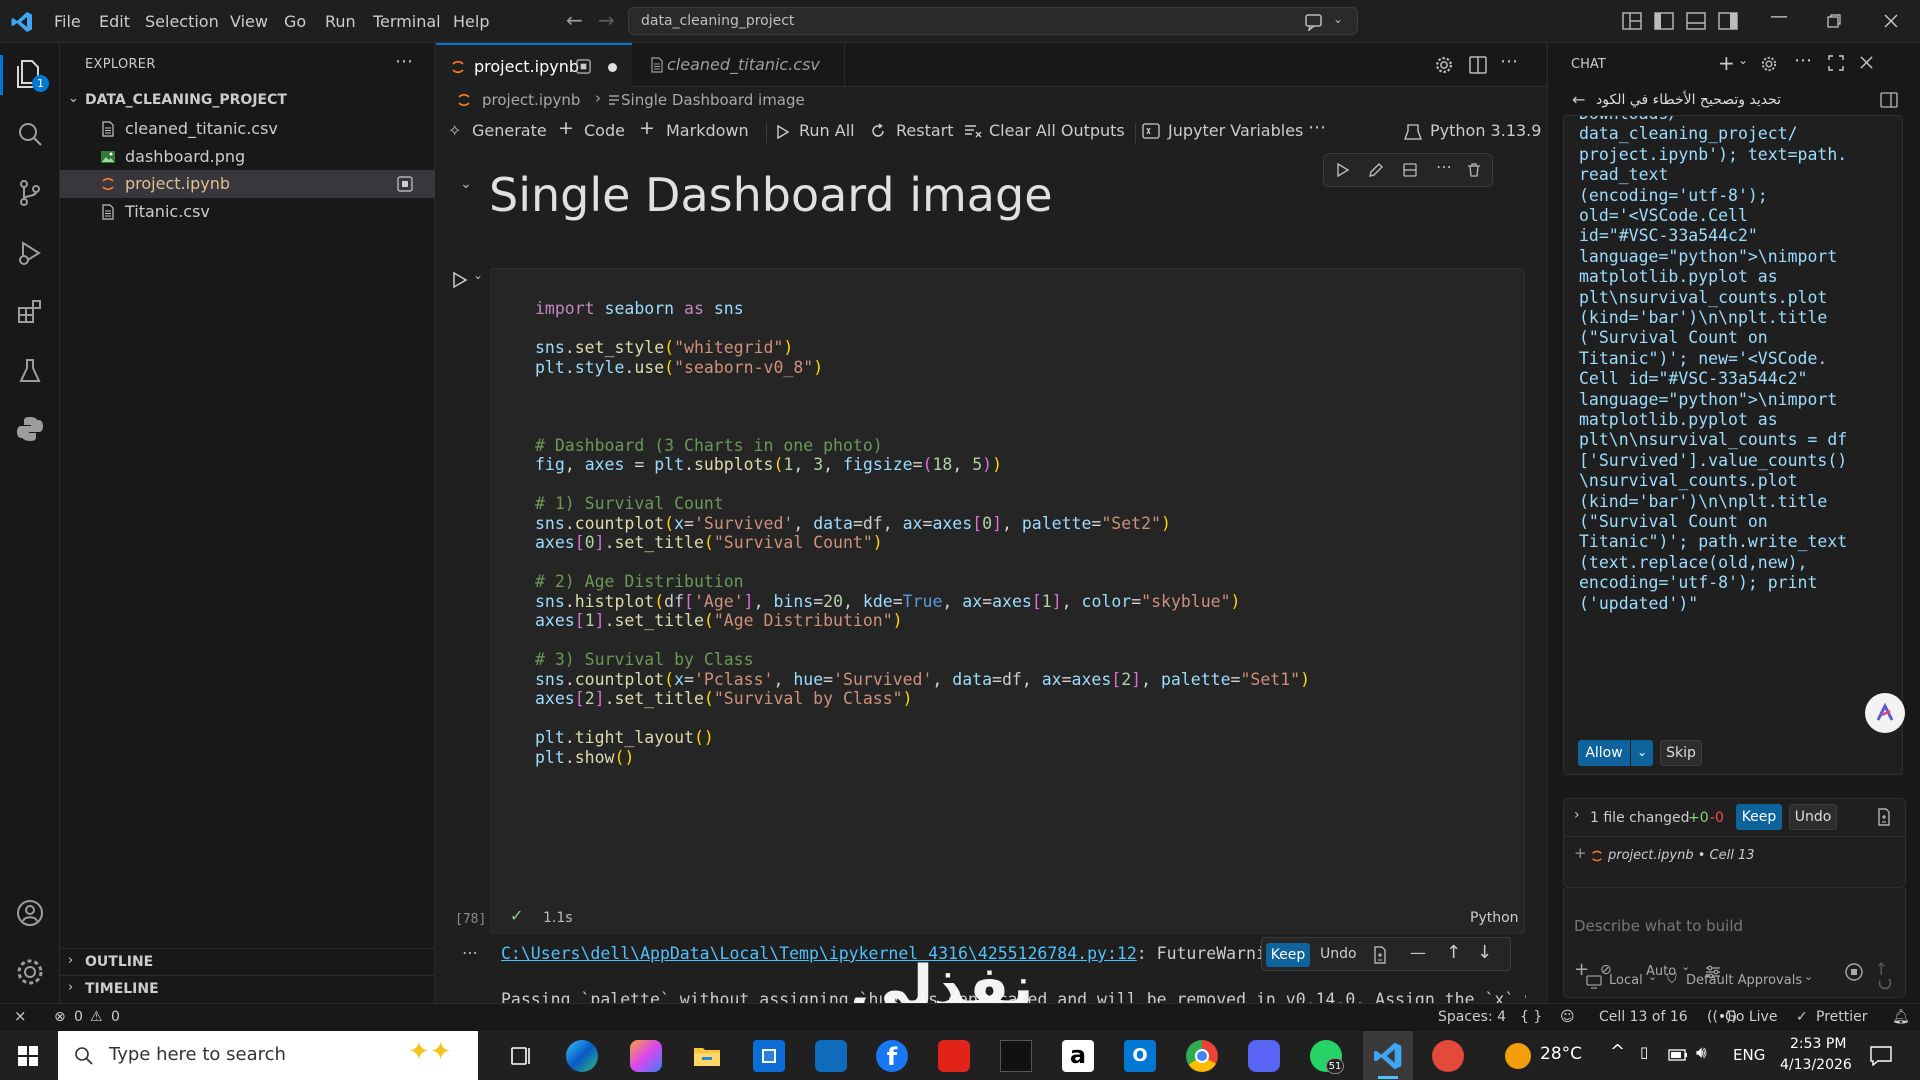 This screenshot has width=1920, height=1080. What do you see at coordinates (713, 100) in the screenshot?
I see `breadcrumb-cell: Single Dashboard image` at bounding box center [713, 100].